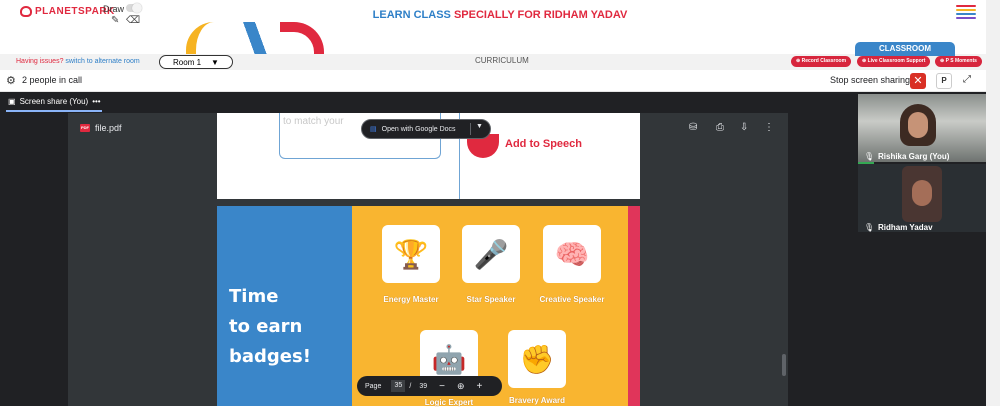 The height and width of the screenshot is (407, 1000). Describe the element at coordinates (373, 129) in the screenshot. I see `google-docs-icon: ▤` at that location.